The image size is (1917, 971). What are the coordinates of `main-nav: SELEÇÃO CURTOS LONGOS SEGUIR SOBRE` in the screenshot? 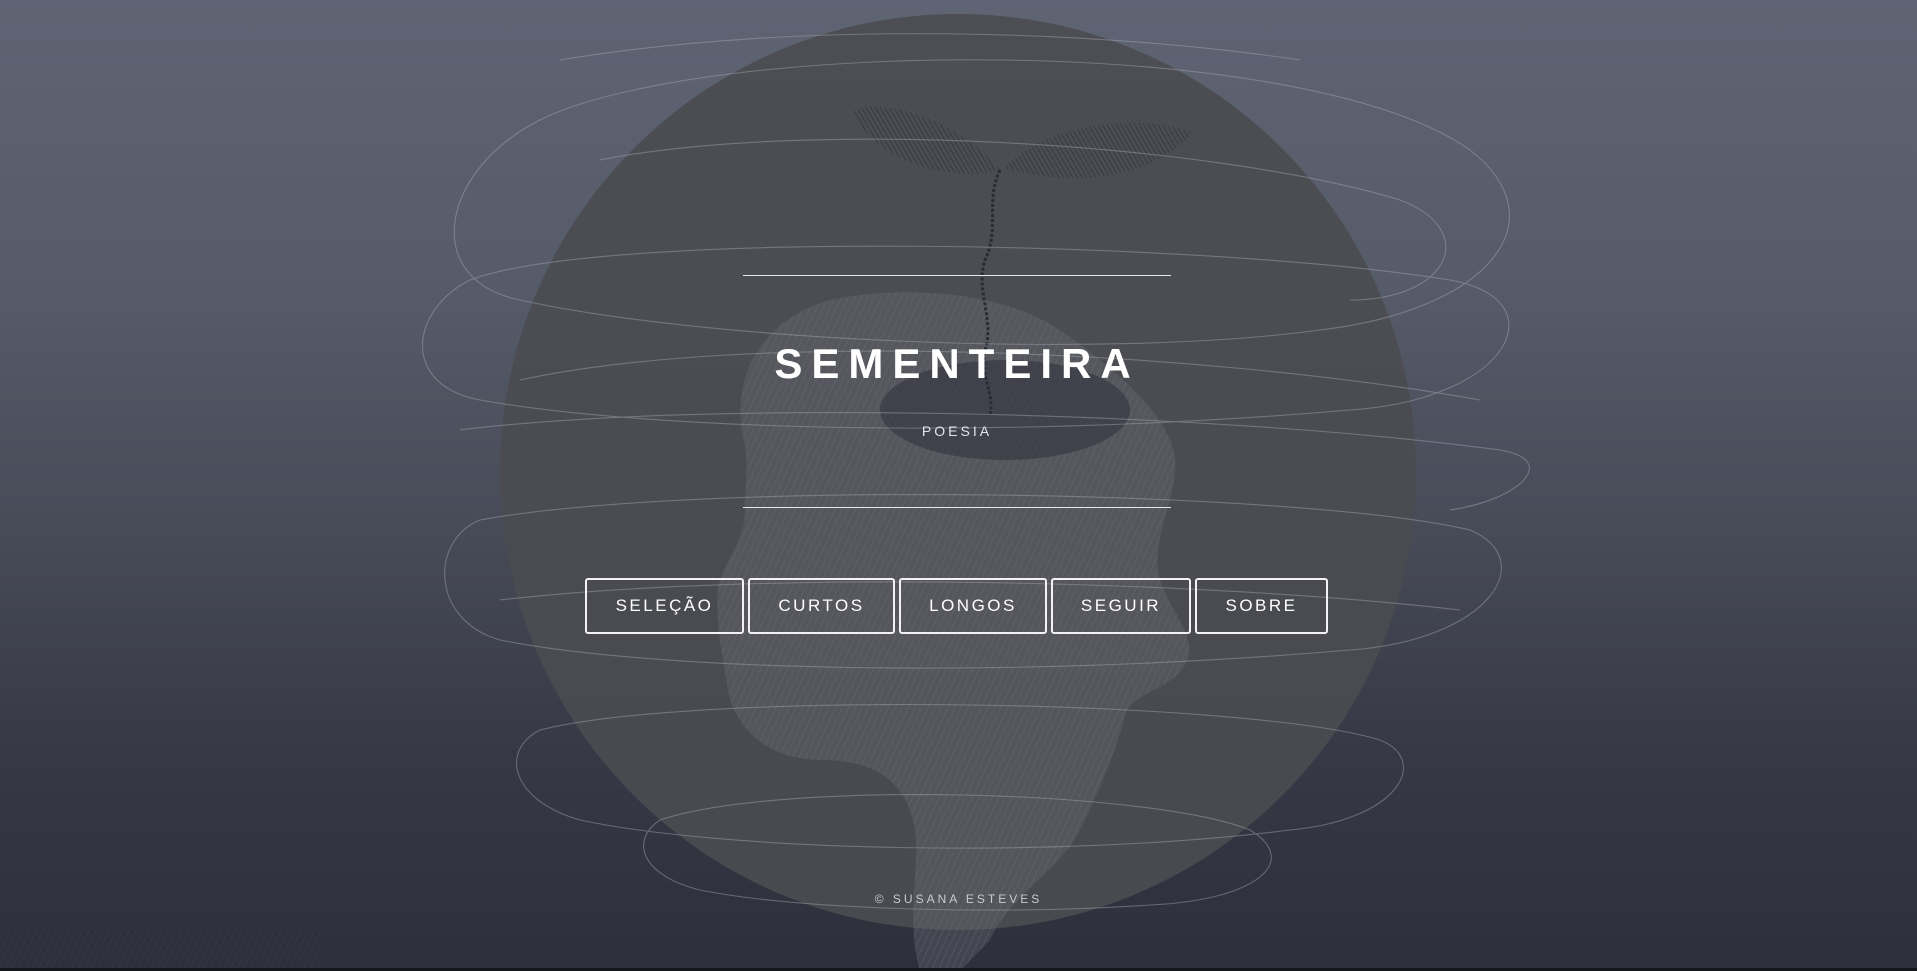 It's located at (956, 606).